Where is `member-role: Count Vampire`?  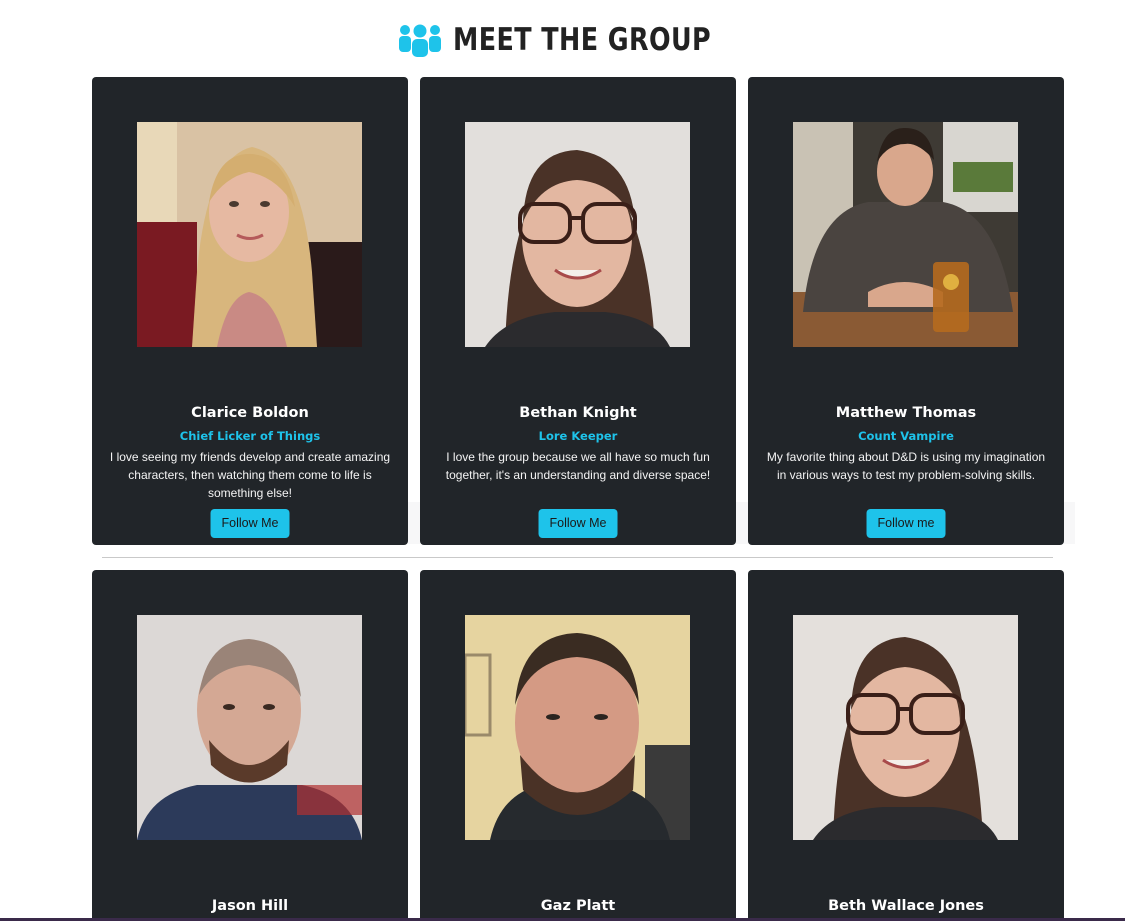
member-role: Count Vampire is located at coordinates (906, 436).